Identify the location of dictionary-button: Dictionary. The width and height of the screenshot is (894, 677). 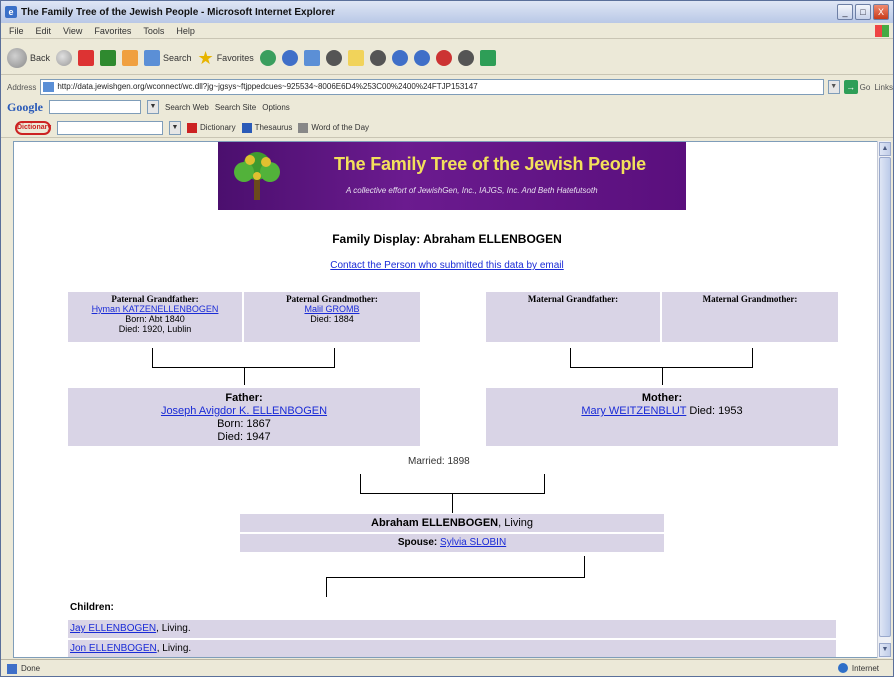
(211, 127).